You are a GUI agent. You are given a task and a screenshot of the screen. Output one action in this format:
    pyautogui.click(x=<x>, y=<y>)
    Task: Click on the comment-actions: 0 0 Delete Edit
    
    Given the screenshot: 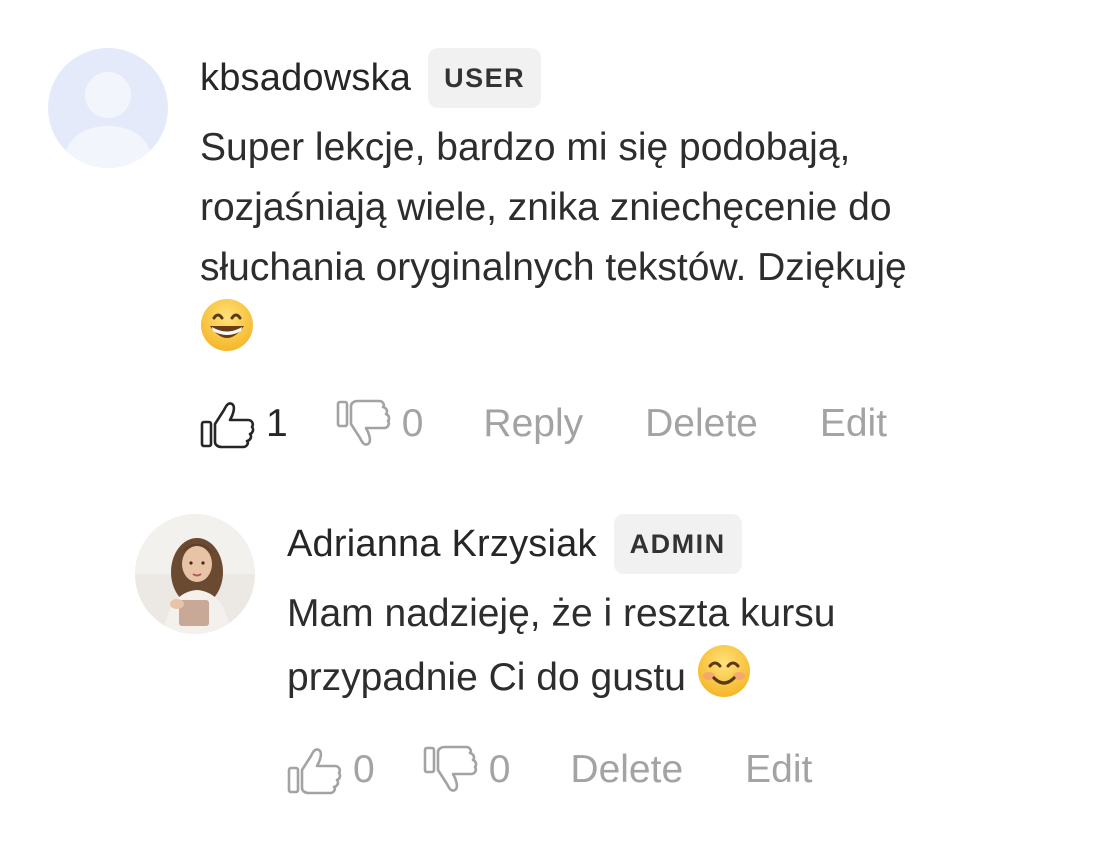 What is the action you would take?
    pyautogui.click(x=549, y=770)
    